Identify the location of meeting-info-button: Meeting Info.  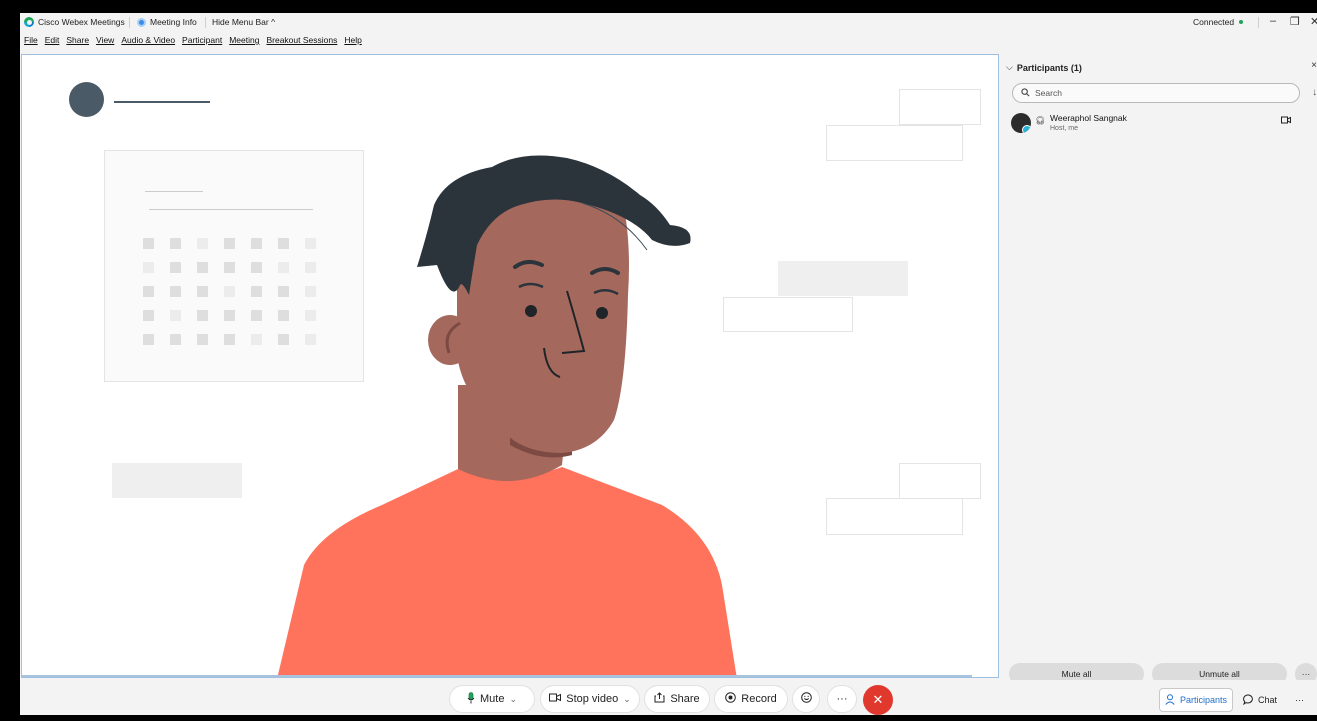
(167, 22).